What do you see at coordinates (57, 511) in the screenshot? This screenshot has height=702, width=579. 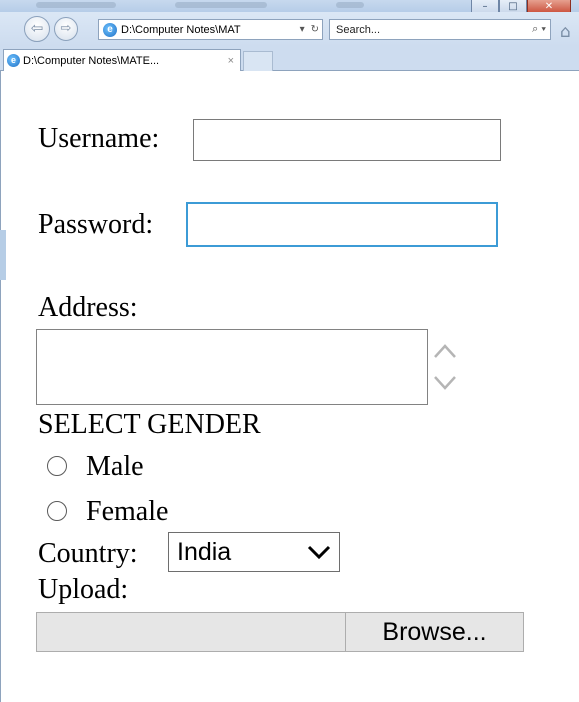 I see `female-radio` at bounding box center [57, 511].